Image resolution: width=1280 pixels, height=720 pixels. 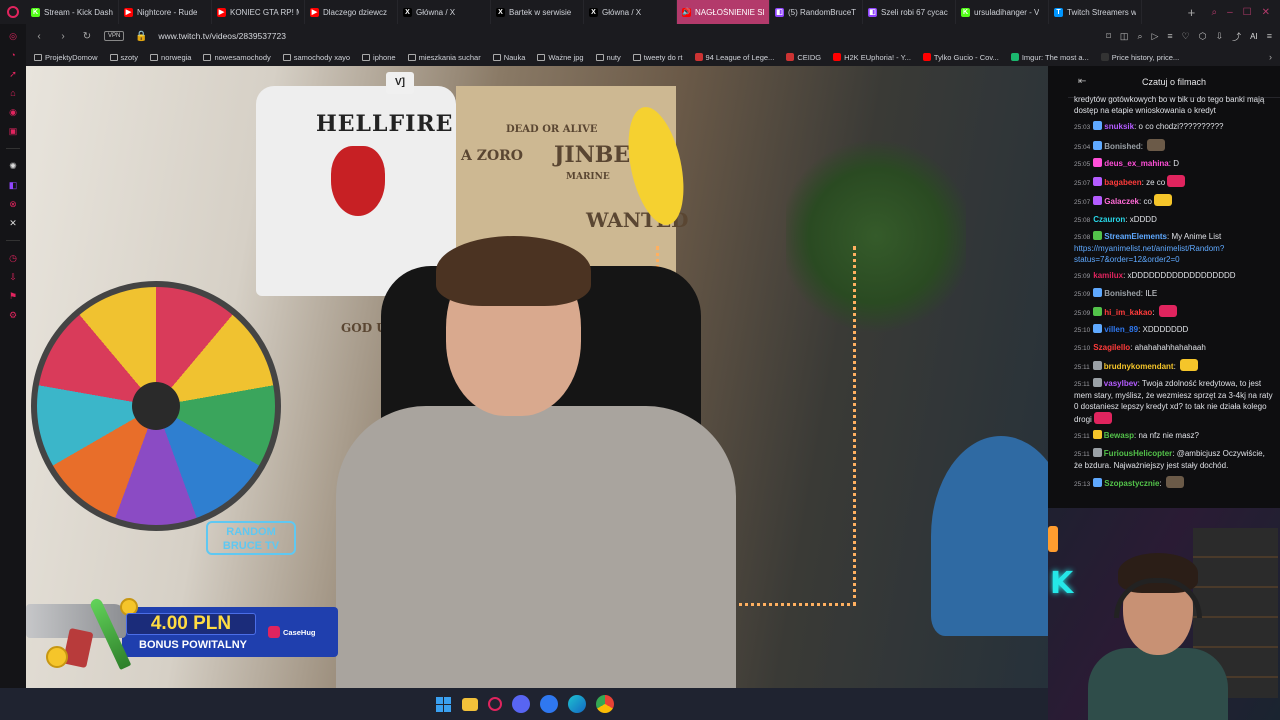 I want to click on x-icon: ✕, so click(x=13, y=223).